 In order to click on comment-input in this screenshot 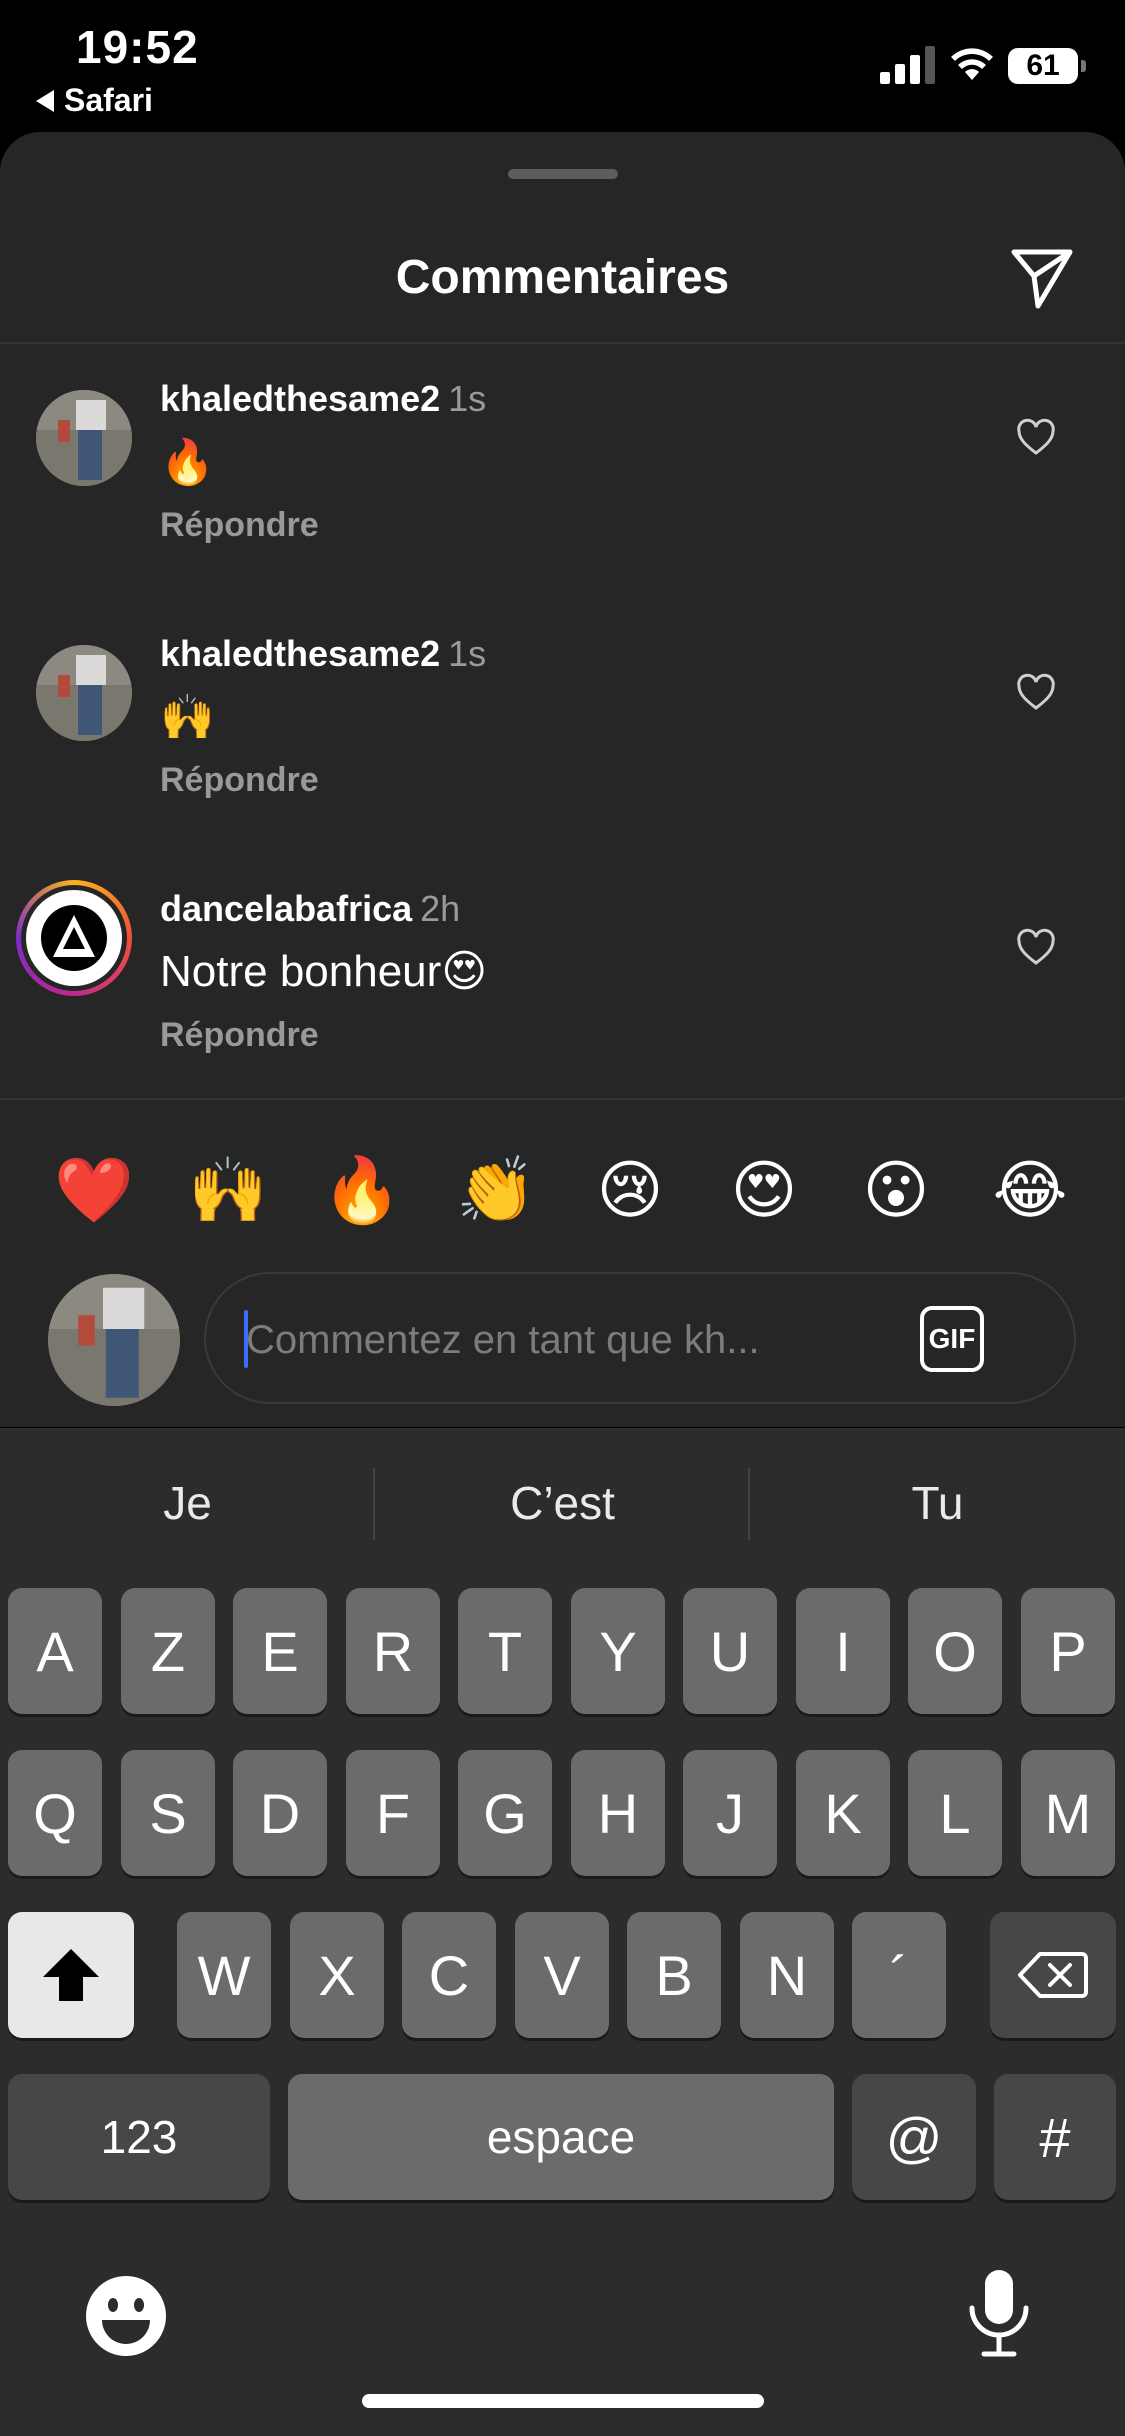, I will do `click(556, 1340)`.